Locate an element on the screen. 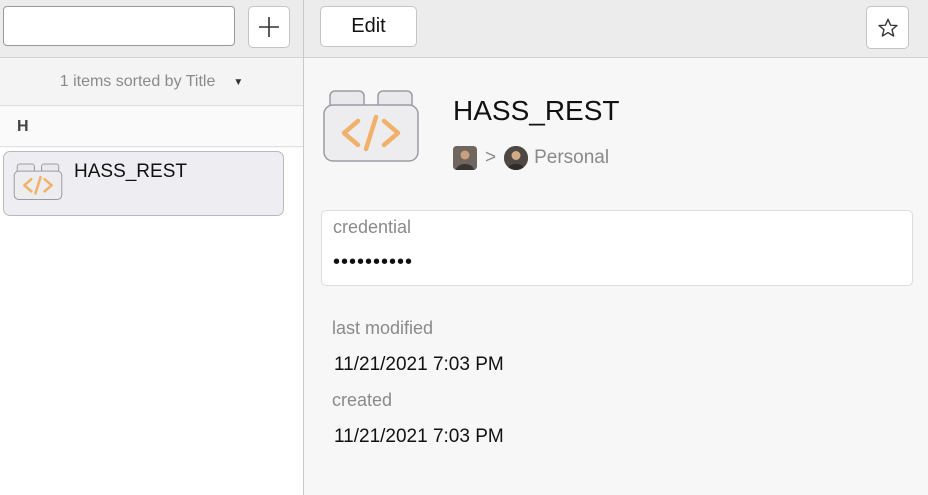 Image resolution: width=928 pixels, height=495 pixels. field-label: credential is located at coordinates (372, 227).